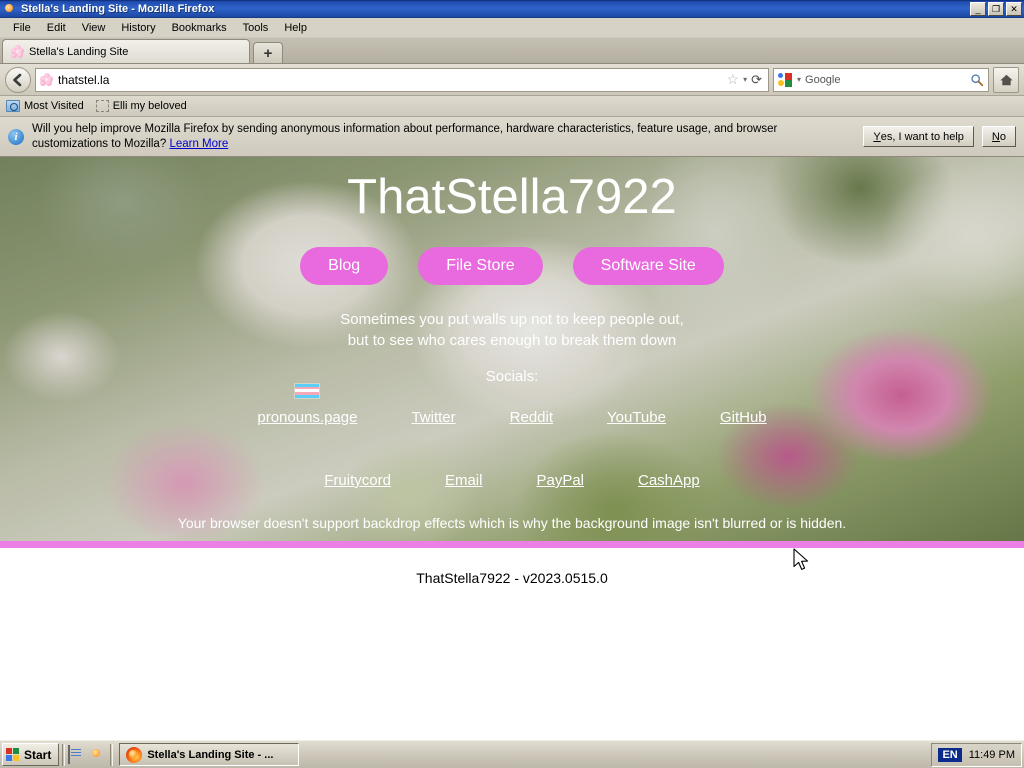 The height and width of the screenshot is (768, 1024). What do you see at coordinates (307, 390) in the screenshot?
I see `trans-pride-flag-icon` at bounding box center [307, 390].